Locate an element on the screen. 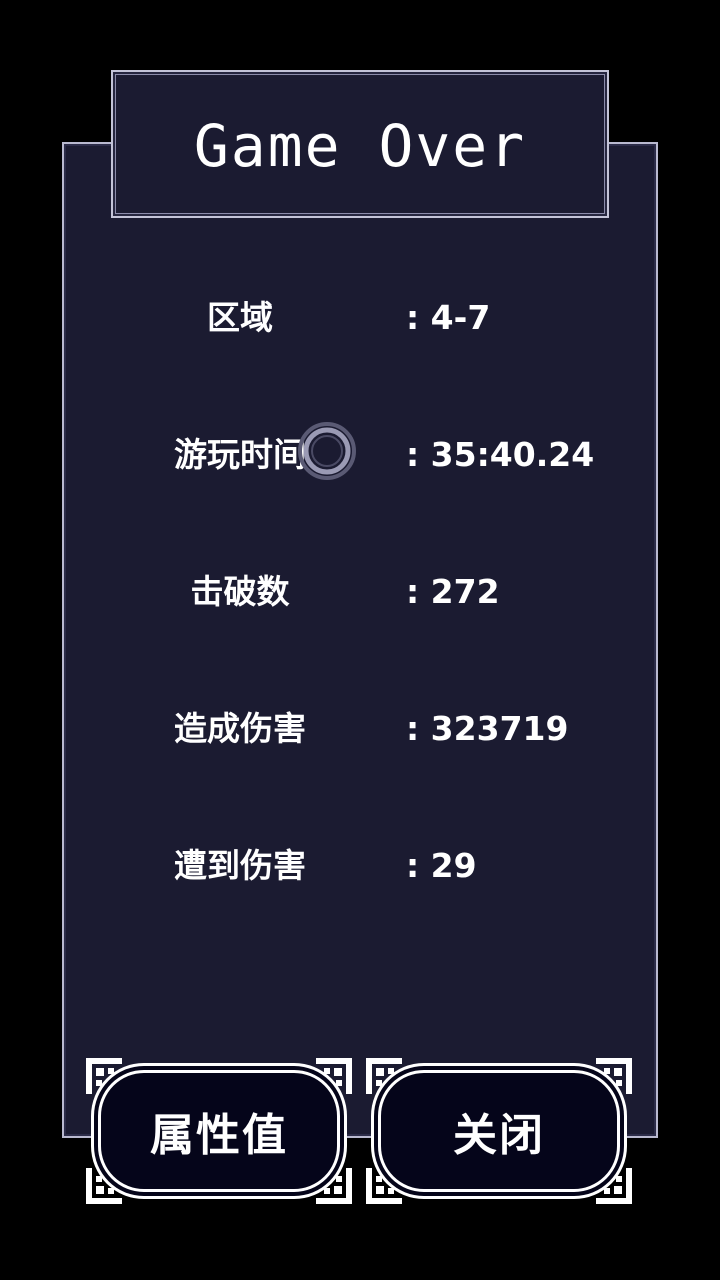 The image size is (720, 1280). stat-row-playtime: 游玩时间 : 35:40.24 is located at coordinates (360, 455).